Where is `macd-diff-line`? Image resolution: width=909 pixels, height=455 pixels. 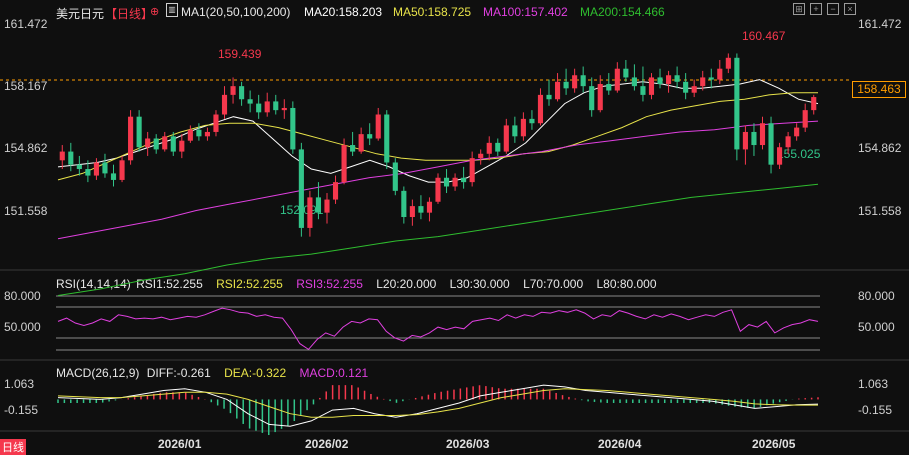
macd-diff-line is located at coordinates (438, 405).